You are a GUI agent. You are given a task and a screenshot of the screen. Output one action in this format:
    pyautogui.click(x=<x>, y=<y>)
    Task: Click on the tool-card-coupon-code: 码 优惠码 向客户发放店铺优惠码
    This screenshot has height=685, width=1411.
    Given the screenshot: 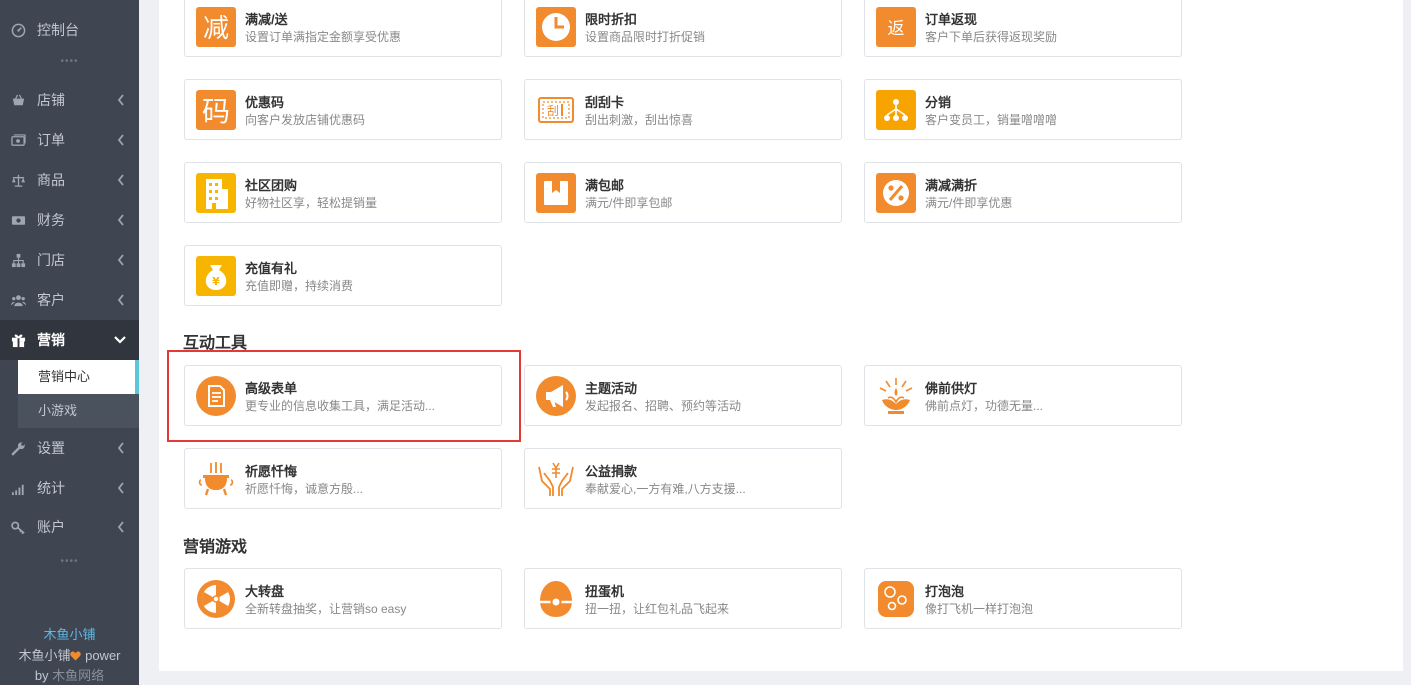 What is the action you would take?
    pyautogui.click(x=343, y=109)
    